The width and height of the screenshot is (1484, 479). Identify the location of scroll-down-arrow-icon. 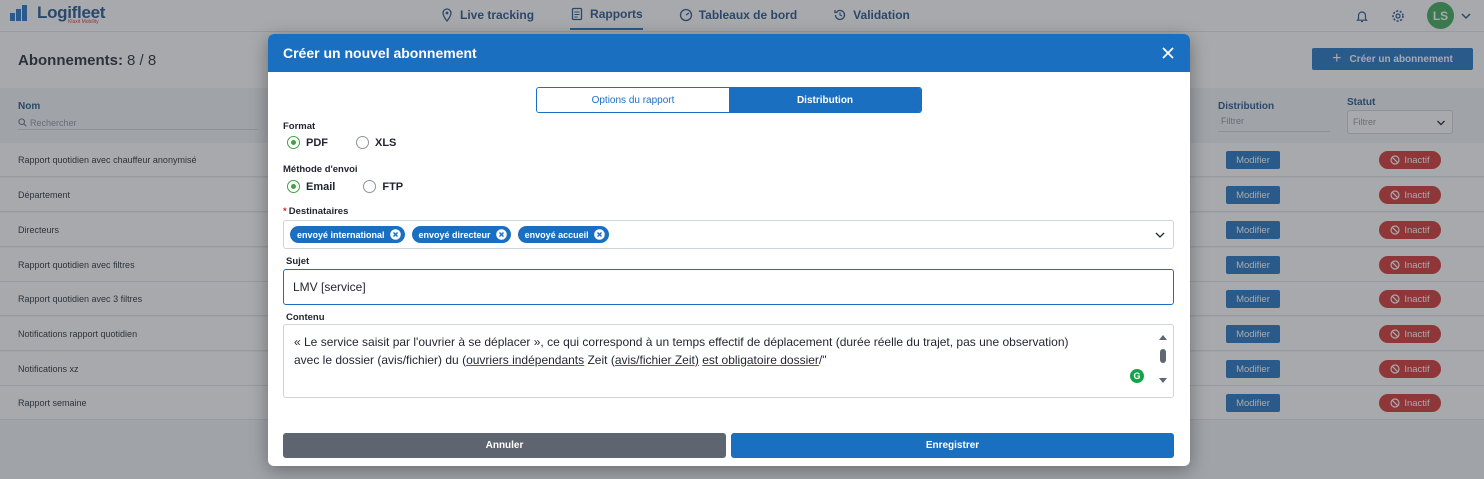
(1163, 380).